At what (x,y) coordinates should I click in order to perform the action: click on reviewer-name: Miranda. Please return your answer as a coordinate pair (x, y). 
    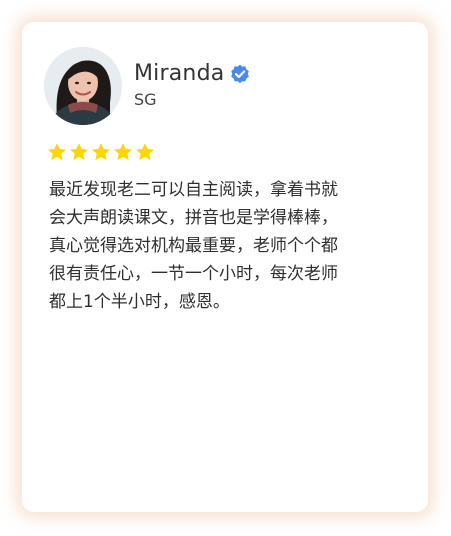
    Looking at the image, I should click on (179, 73).